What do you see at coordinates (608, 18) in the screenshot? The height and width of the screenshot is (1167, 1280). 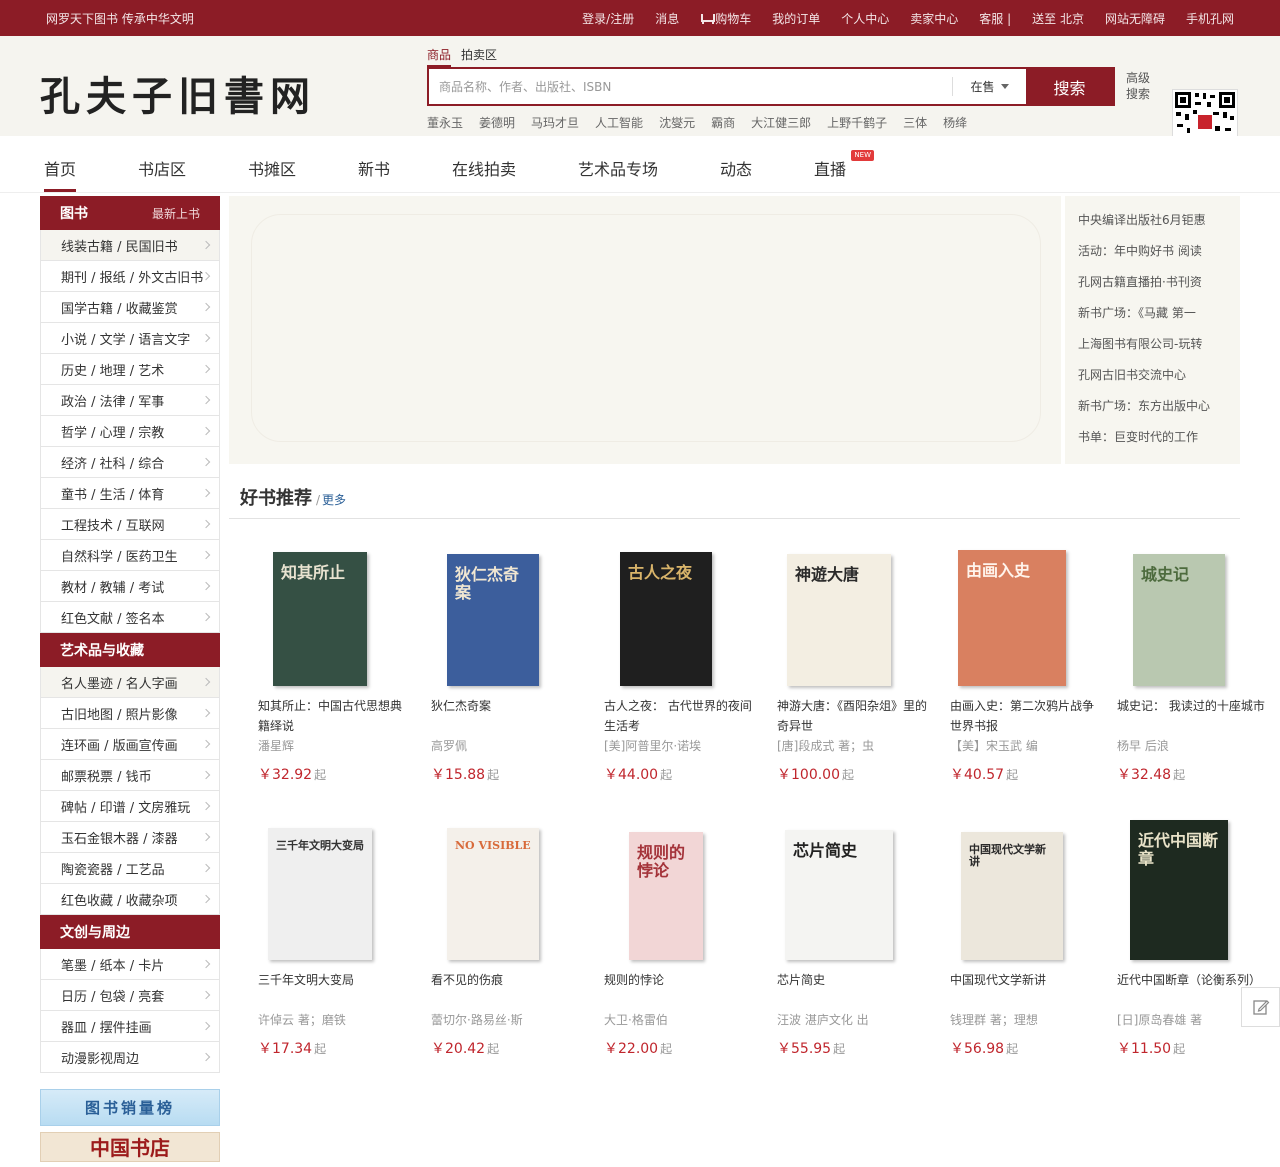 I see `login-register-link: 登录/注册` at bounding box center [608, 18].